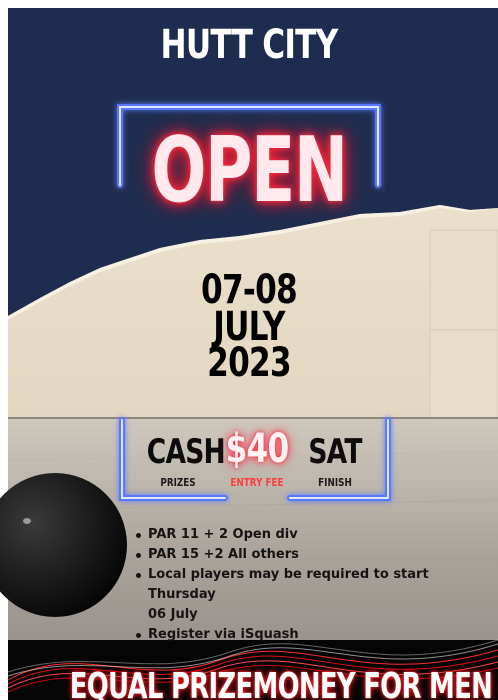 The image size is (498, 700). I want to click on list-item-continued: 06 July, so click(173, 614).